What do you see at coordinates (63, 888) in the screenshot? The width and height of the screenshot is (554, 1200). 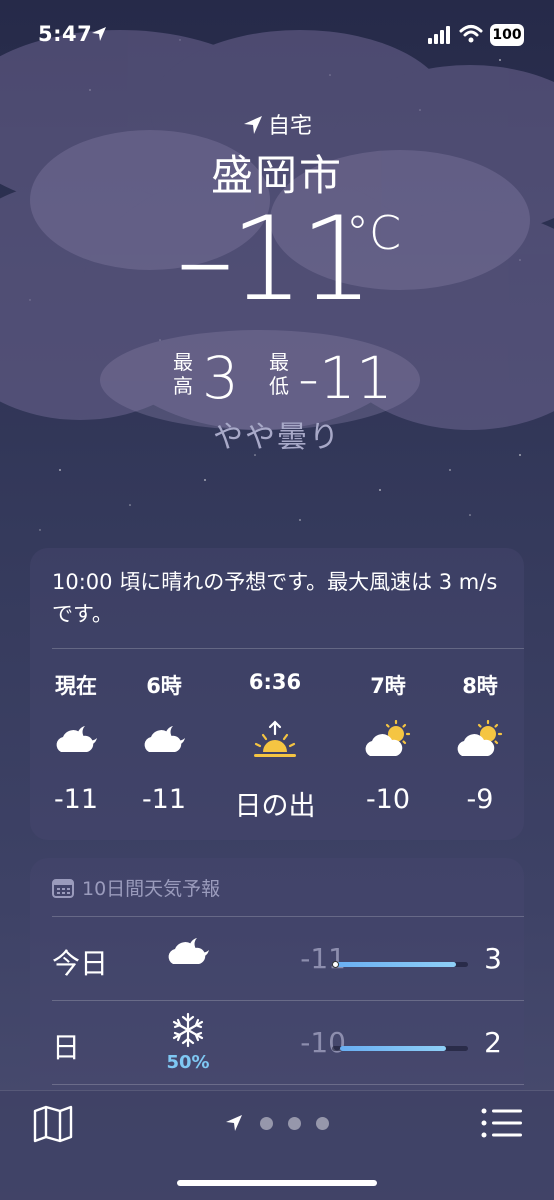 I see `calendar-icon` at bounding box center [63, 888].